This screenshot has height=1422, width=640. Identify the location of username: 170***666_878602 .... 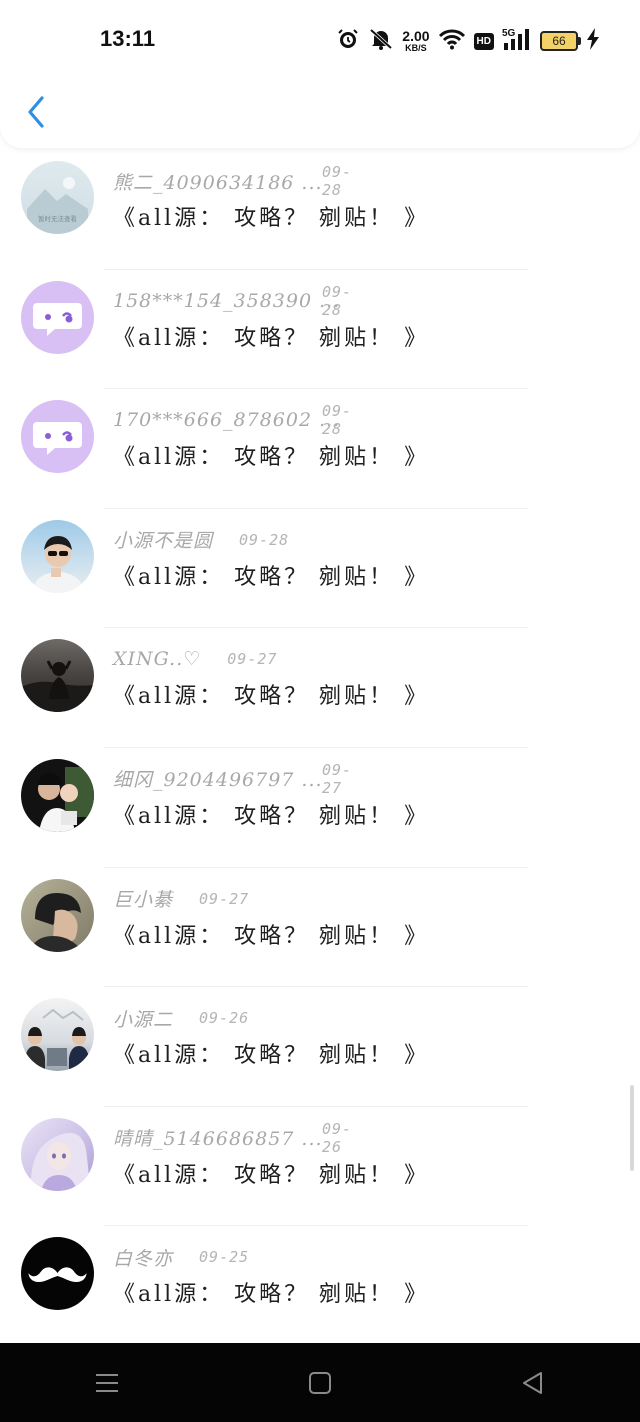
(226, 420).